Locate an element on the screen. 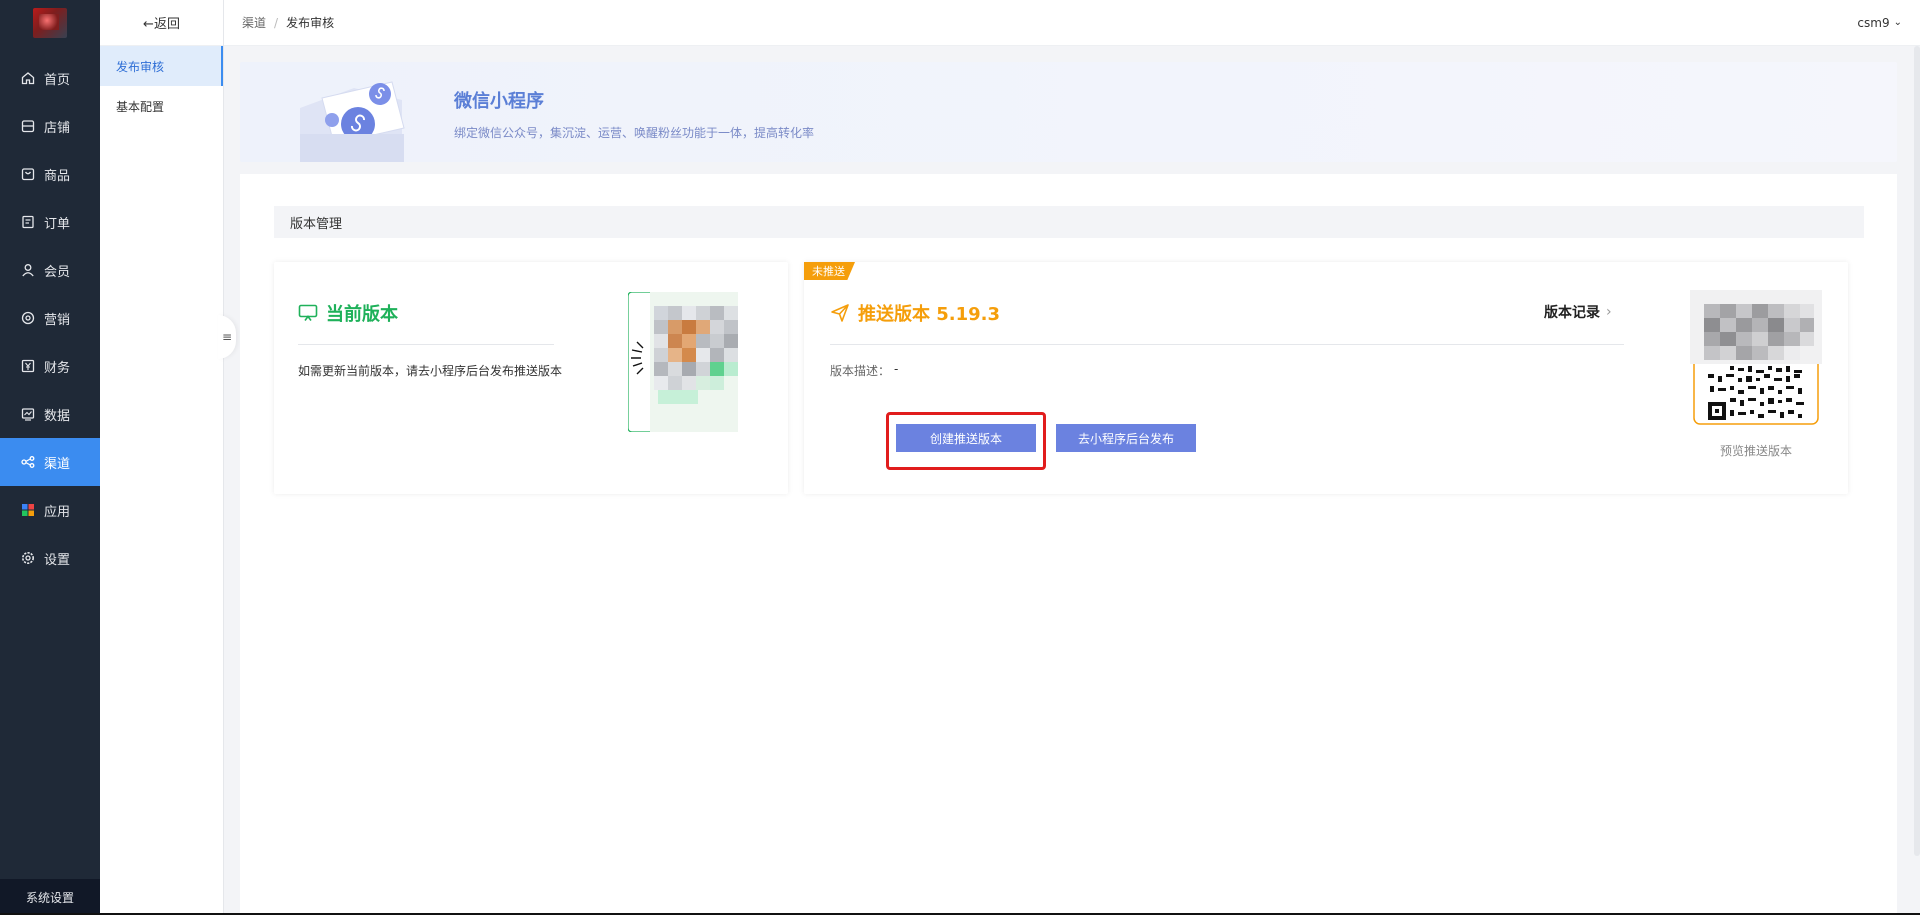 This screenshot has width=1920, height=915. sidebar-item-label: 财务 is located at coordinates (57, 368).